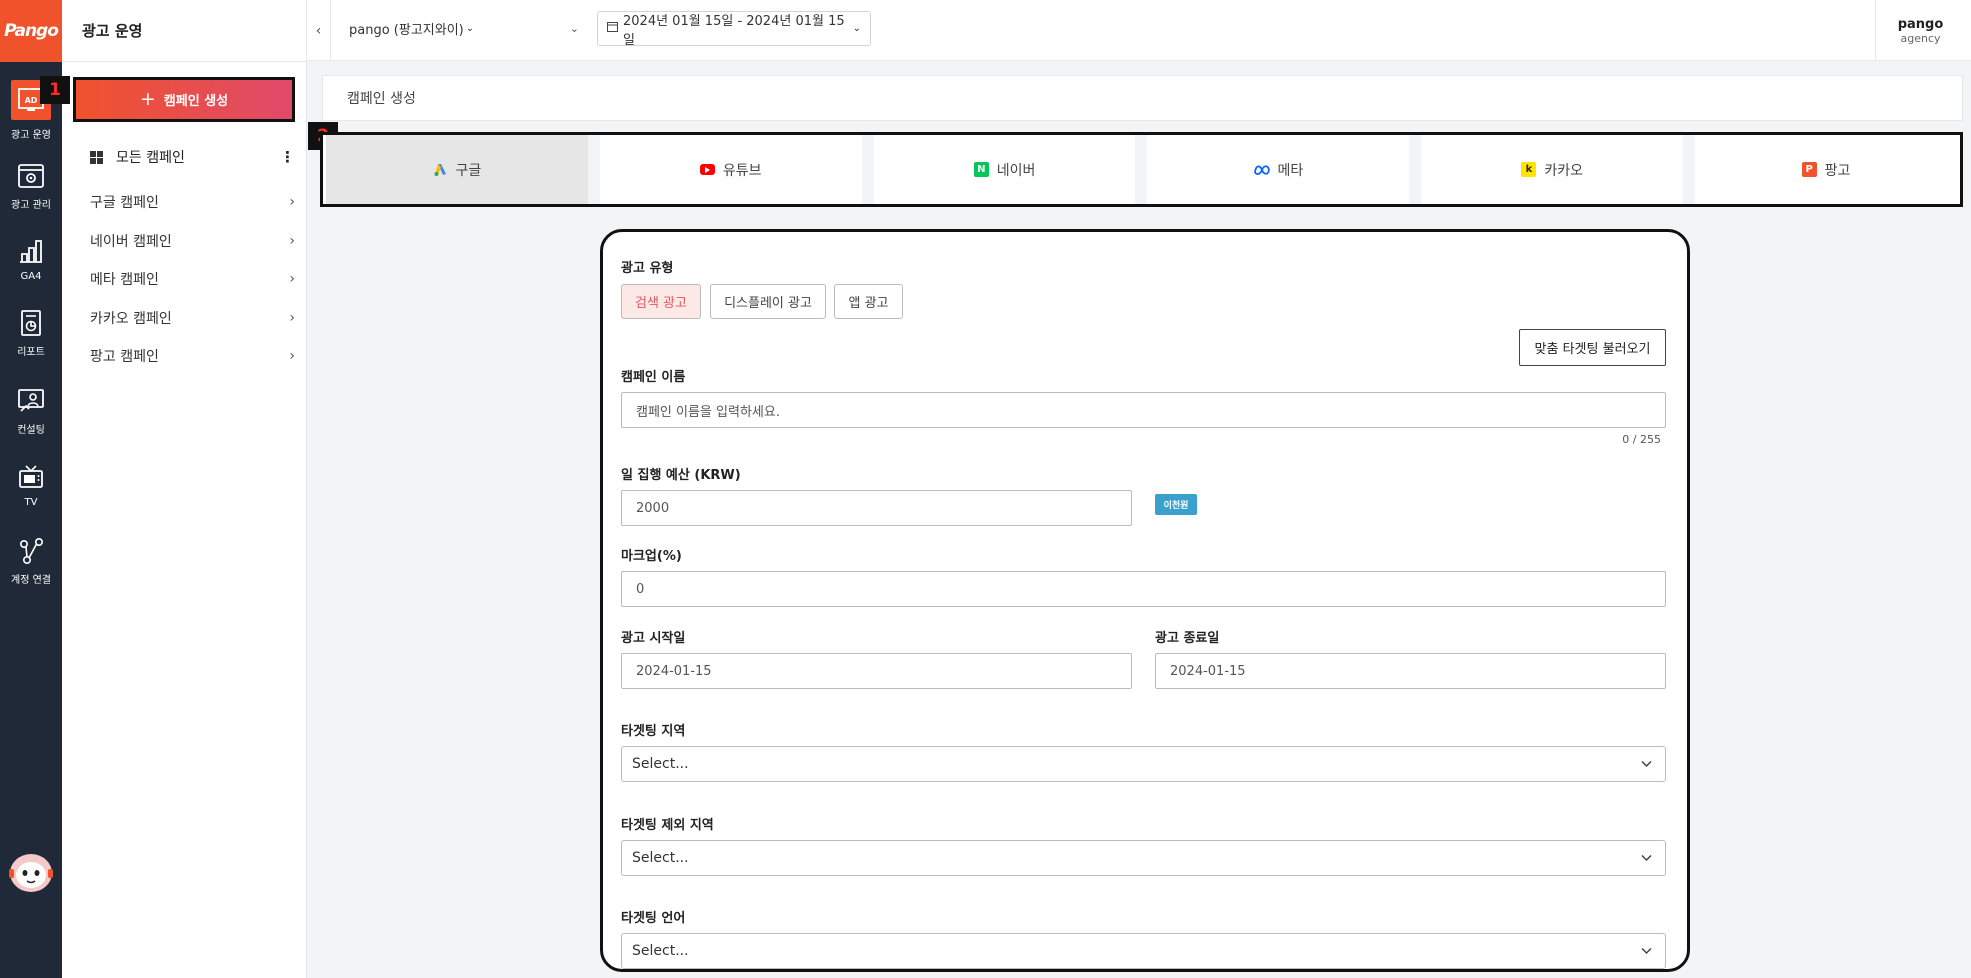  Describe the element at coordinates (192, 318) in the screenshot. I see `nav-item-kakao-campaign: 카카오 캠페인 ›` at that location.